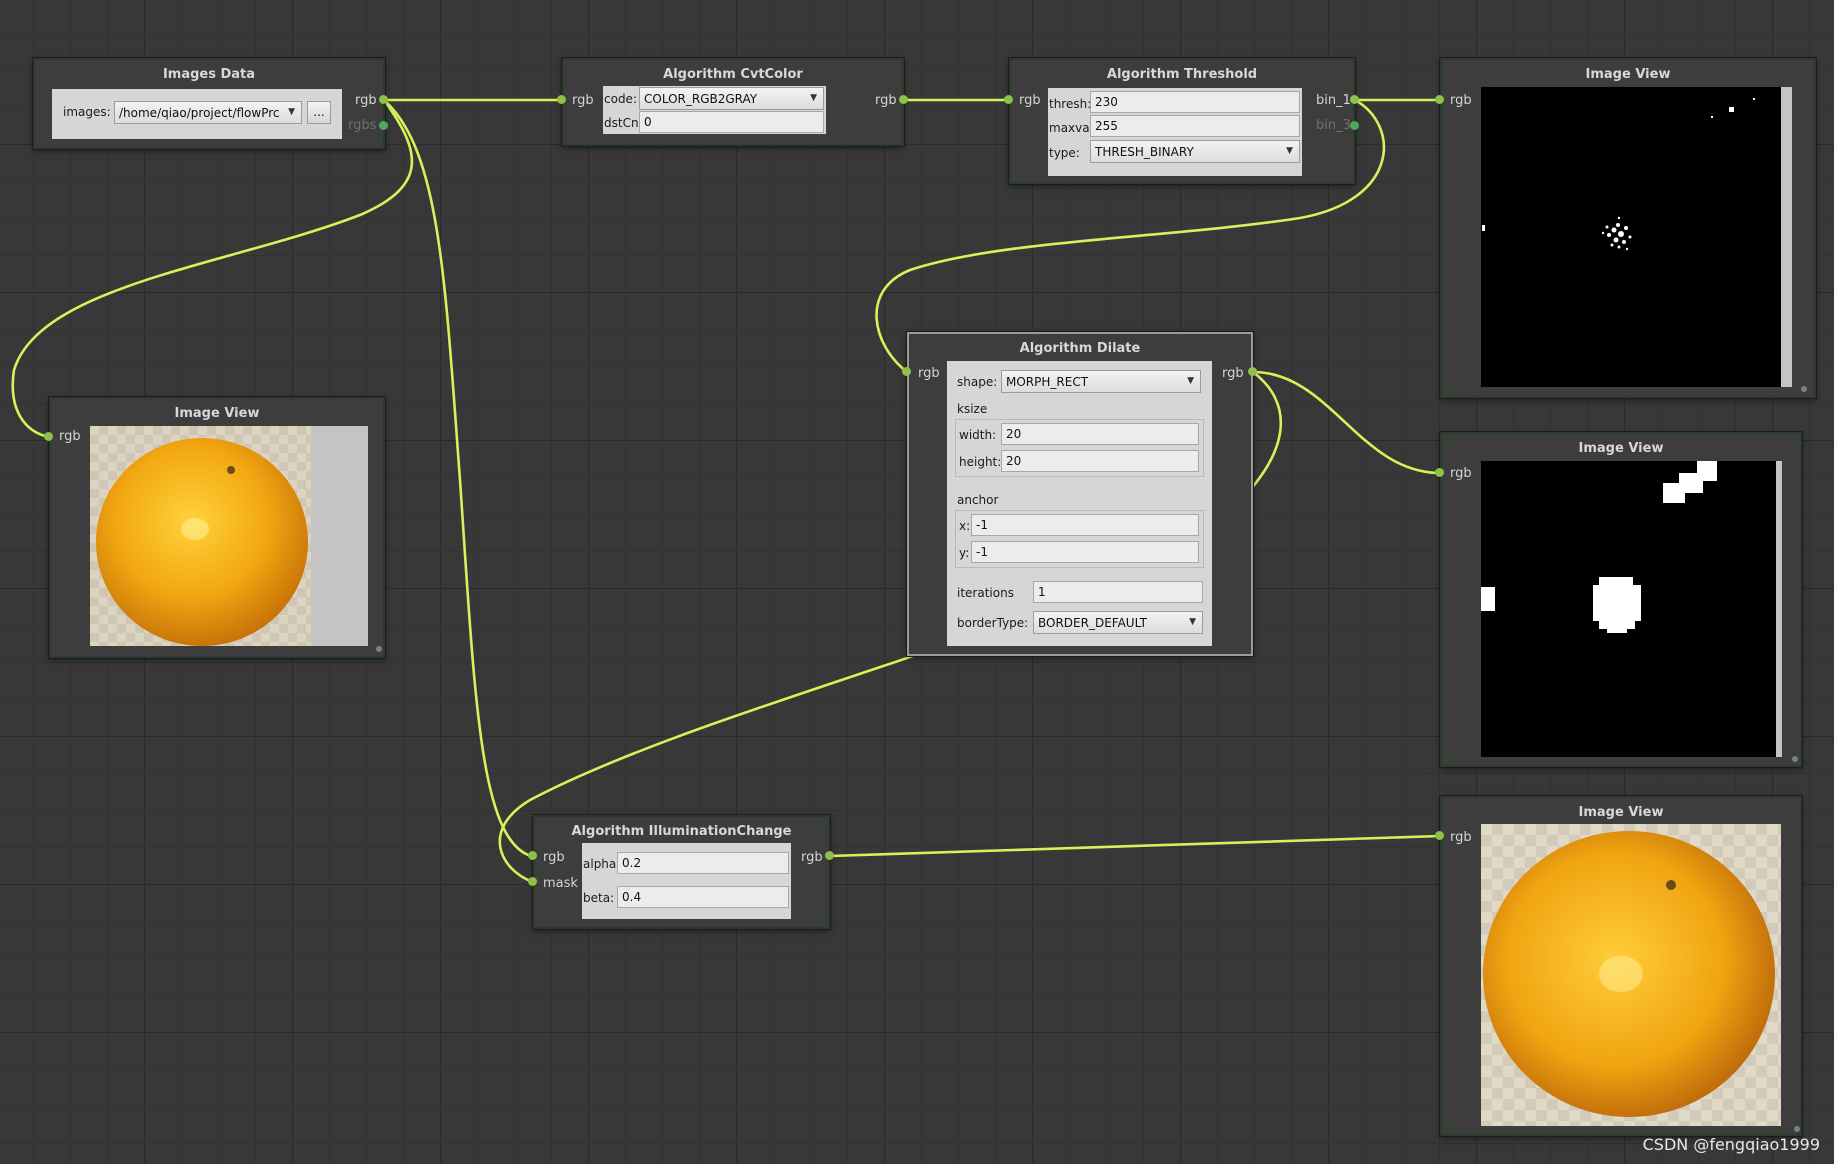  I want to click on illumination-mask-input-port, so click(532, 881).